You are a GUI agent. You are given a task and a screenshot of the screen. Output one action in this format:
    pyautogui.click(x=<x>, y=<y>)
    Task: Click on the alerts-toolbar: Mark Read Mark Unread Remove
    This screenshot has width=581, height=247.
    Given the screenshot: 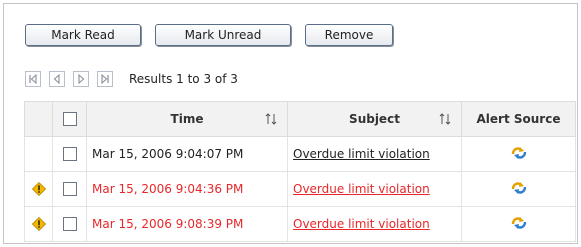 What is the action you would take?
    pyautogui.click(x=209, y=35)
    